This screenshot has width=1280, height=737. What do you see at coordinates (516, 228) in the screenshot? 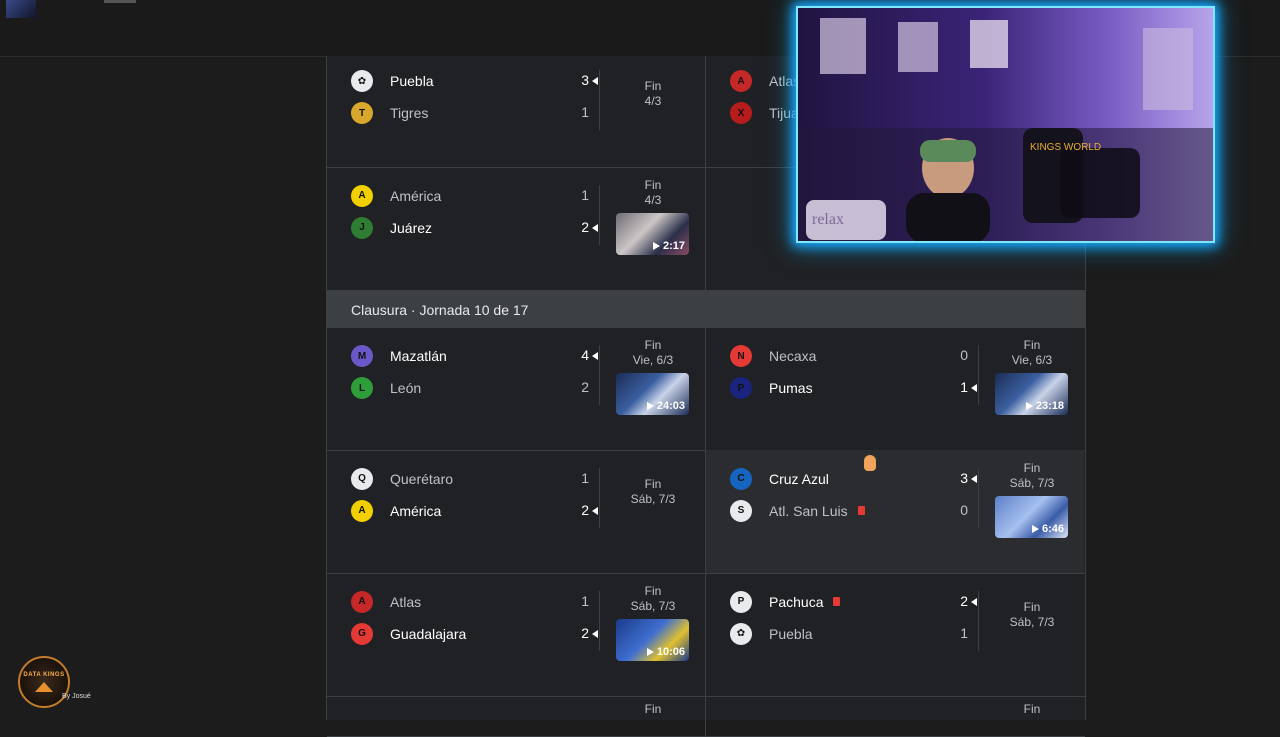
I see `match-card: A América 1 J Juárez 2 Fin 4/3 2:17` at bounding box center [516, 228].